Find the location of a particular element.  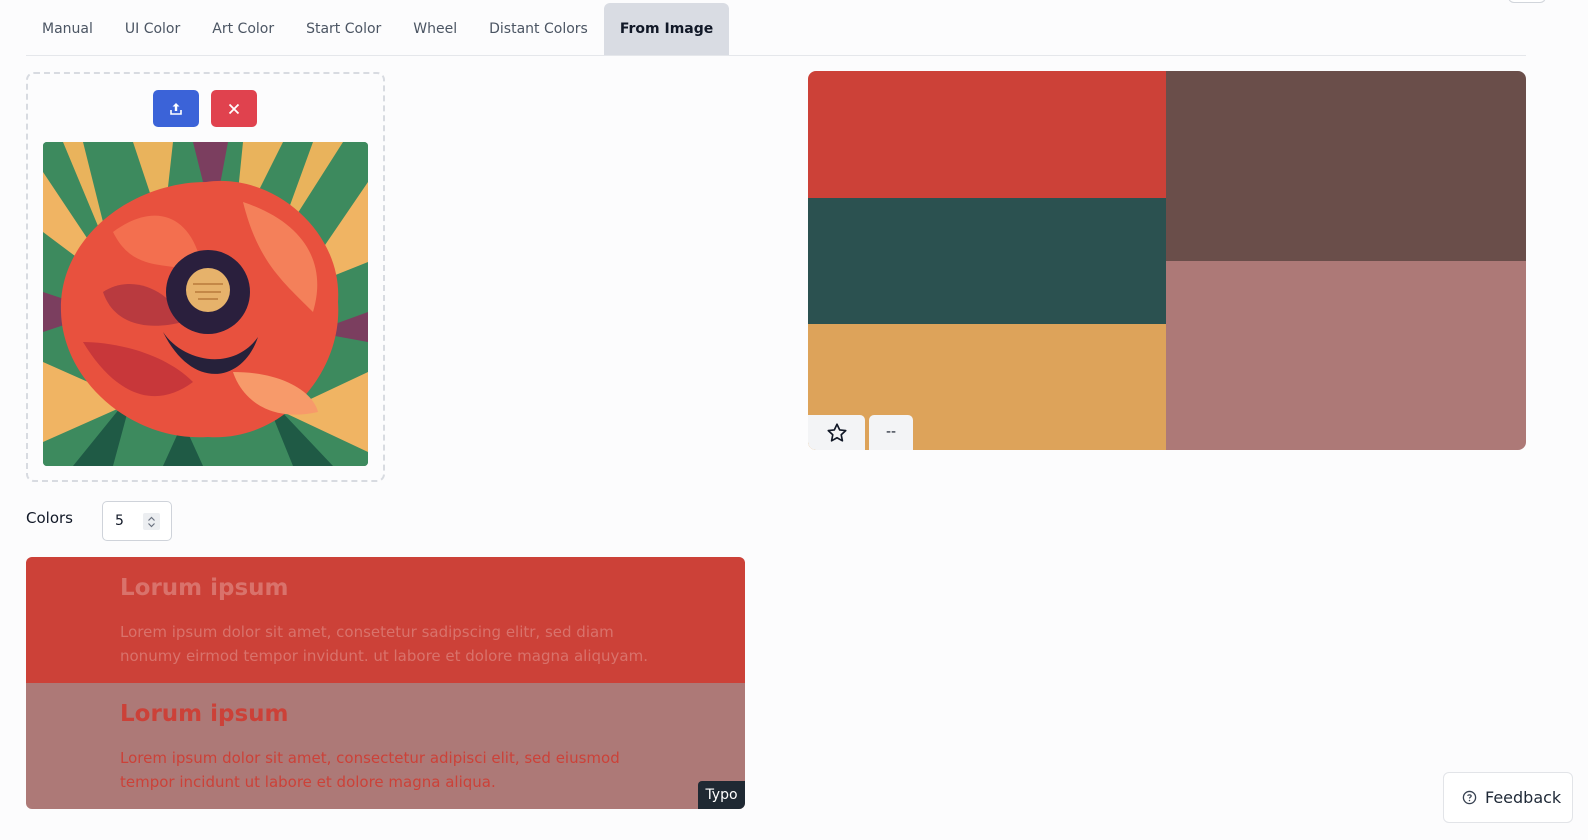

typo-badge: Typo is located at coordinates (721, 795).